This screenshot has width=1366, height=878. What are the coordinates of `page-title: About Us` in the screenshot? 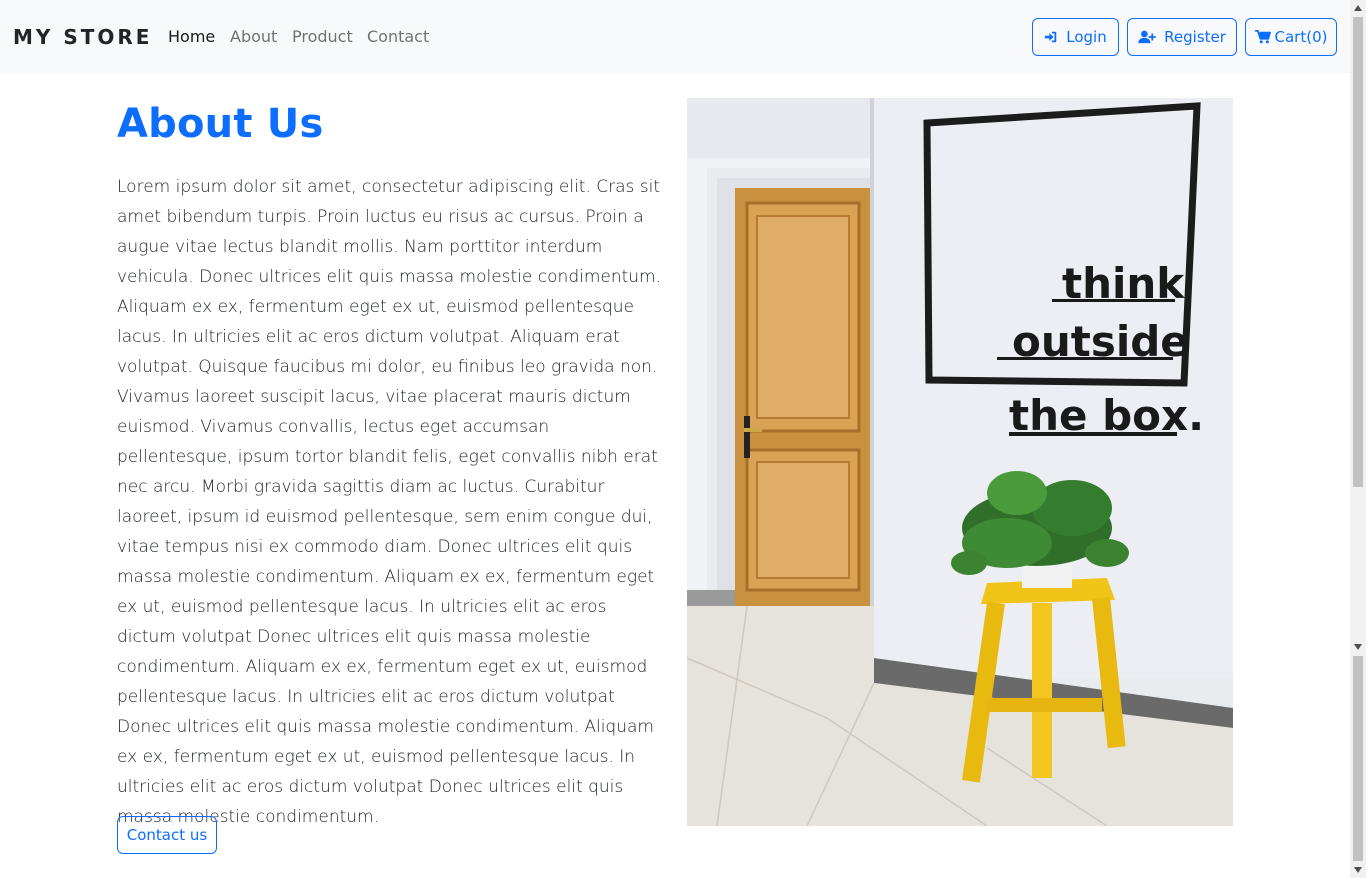 It's located at (220, 124).